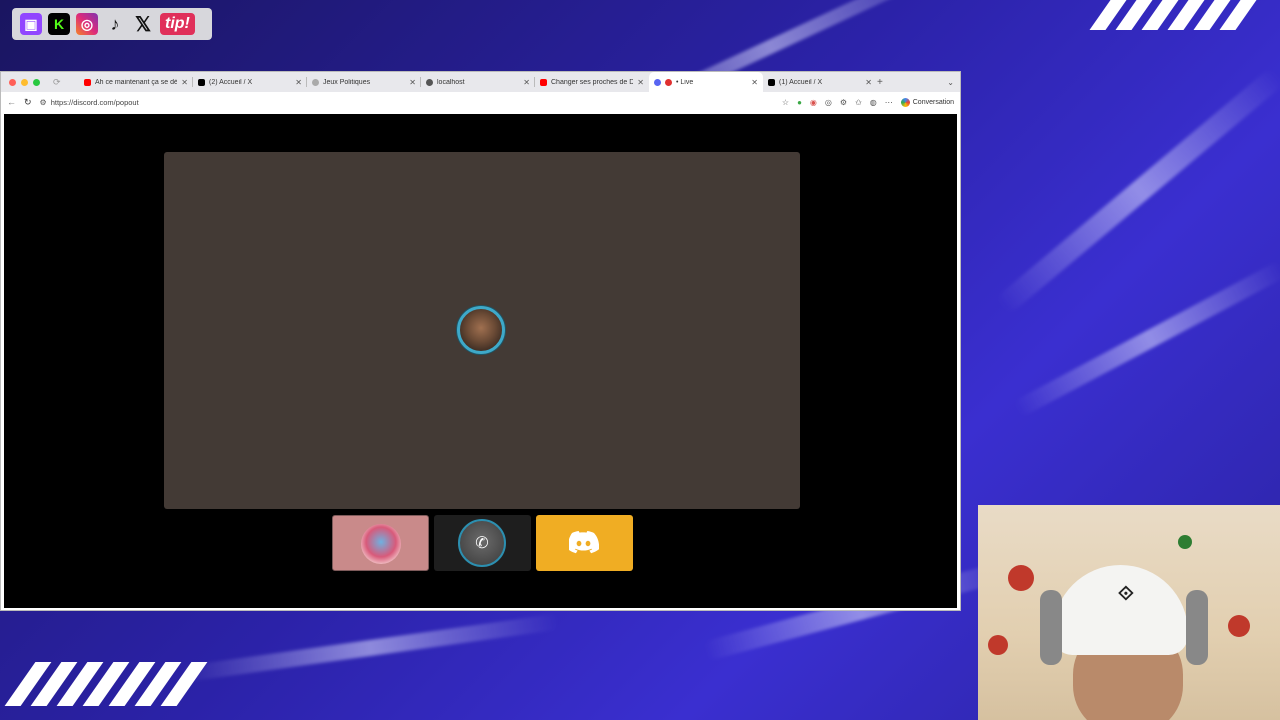 This screenshot has height=720, width=1280. I want to click on tab-title: (1) Accueil / X, so click(801, 82).